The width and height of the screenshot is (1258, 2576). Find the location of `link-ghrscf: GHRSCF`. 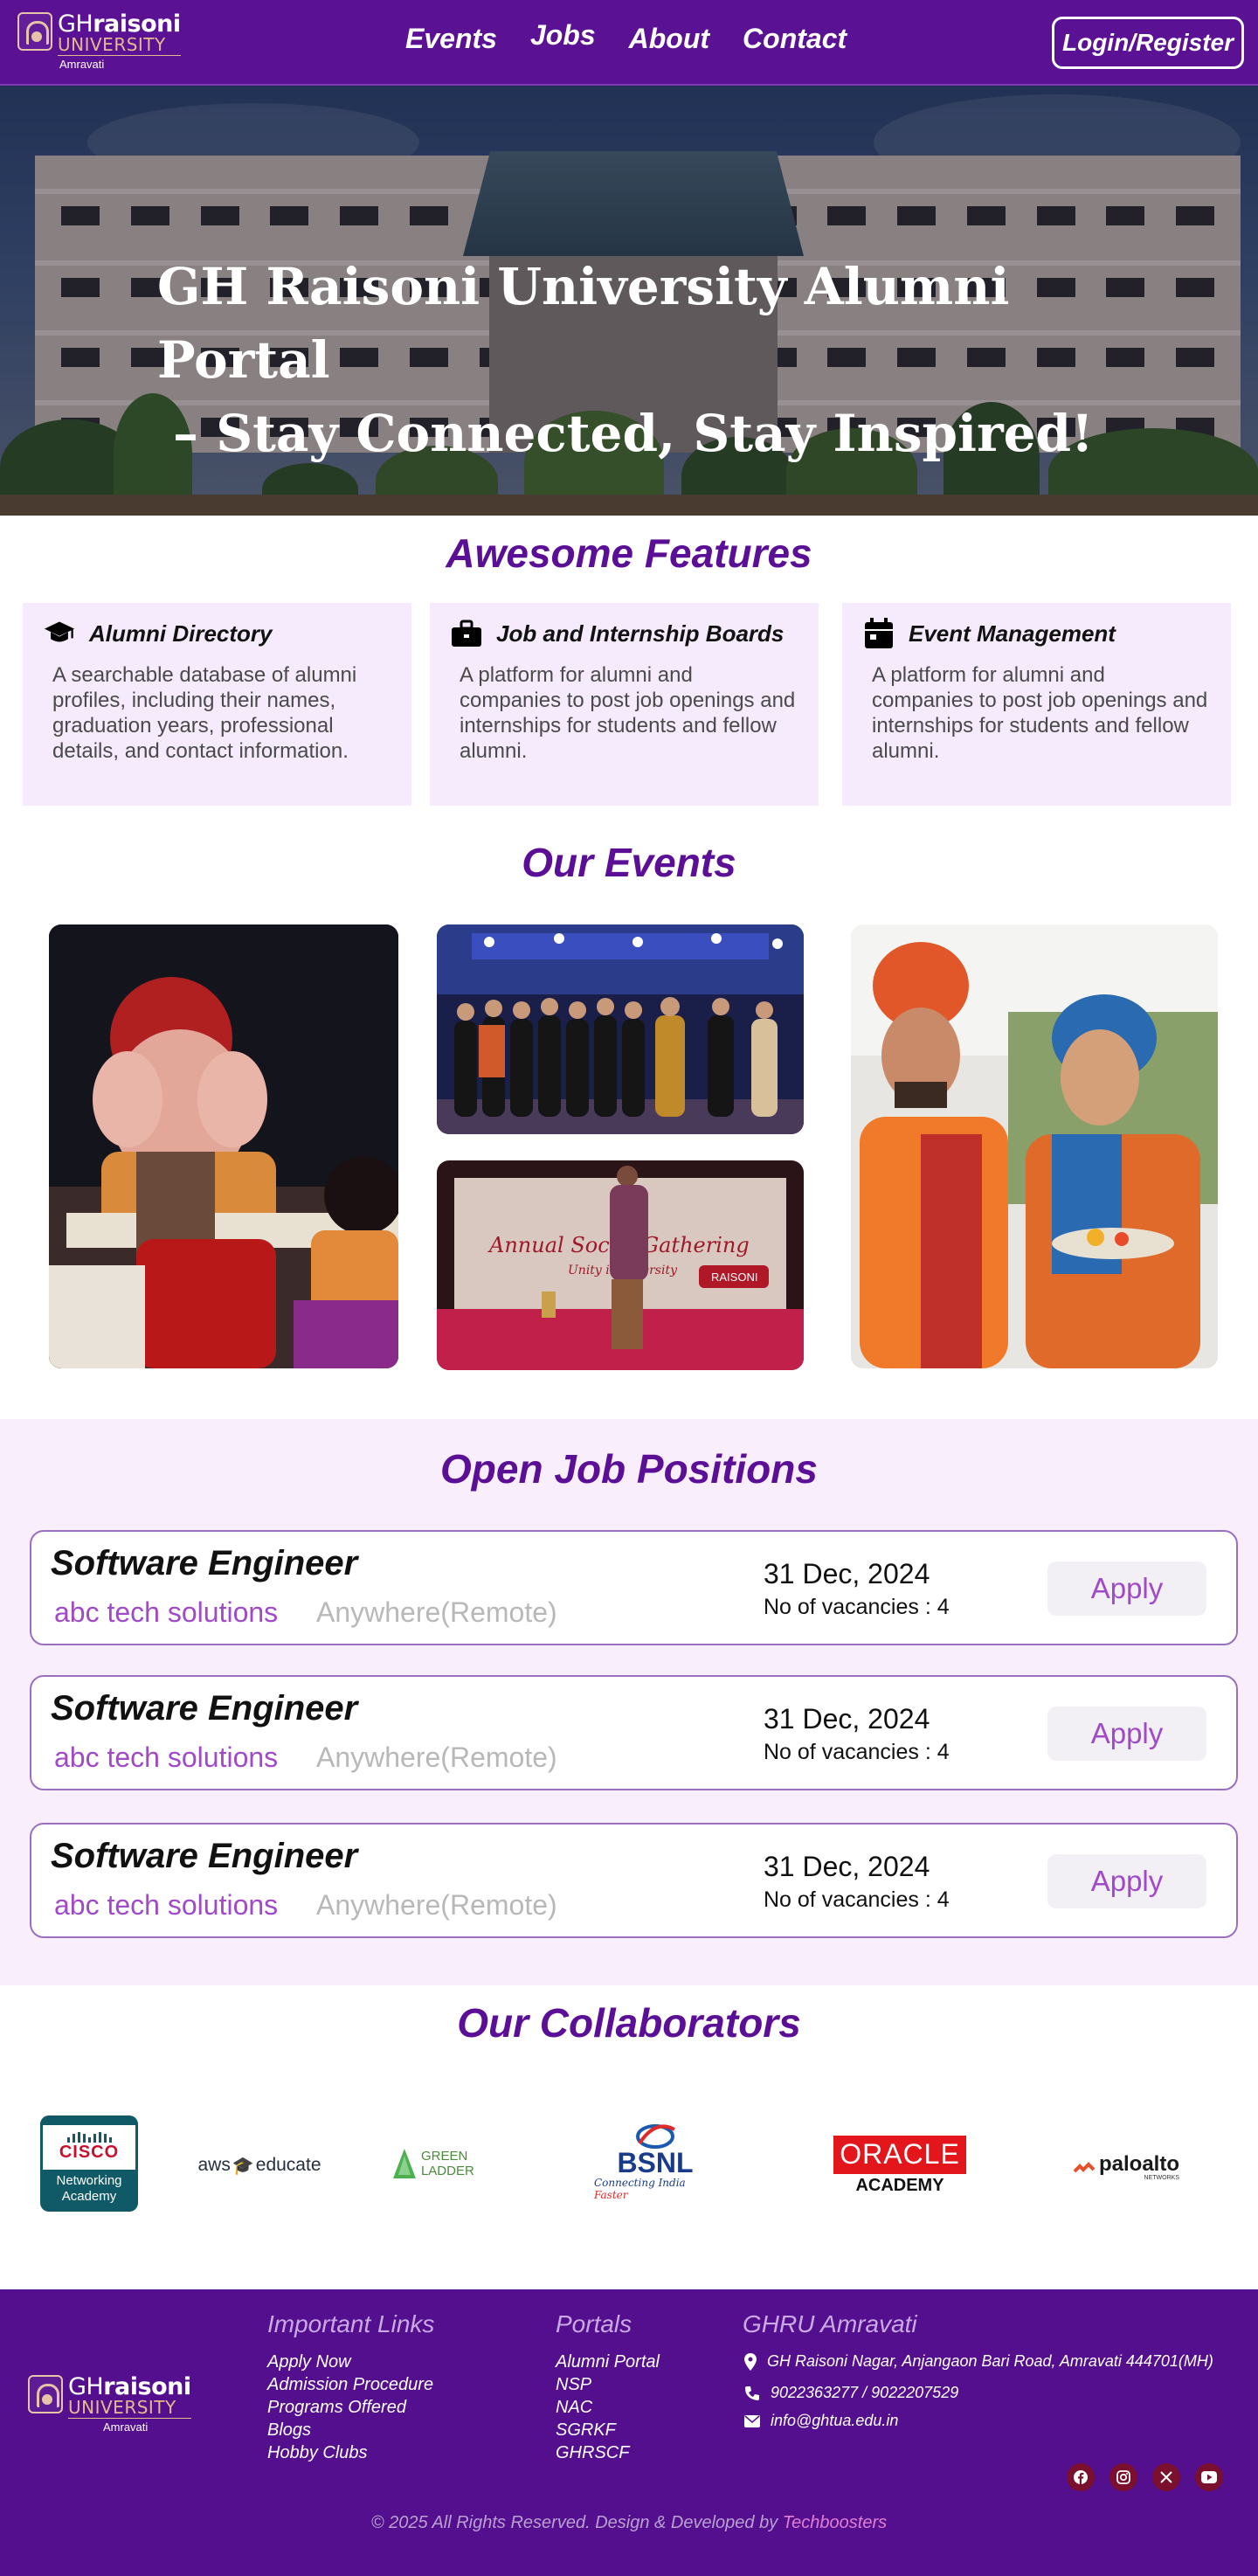

link-ghrscf: GHRSCF is located at coordinates (608, 2452).